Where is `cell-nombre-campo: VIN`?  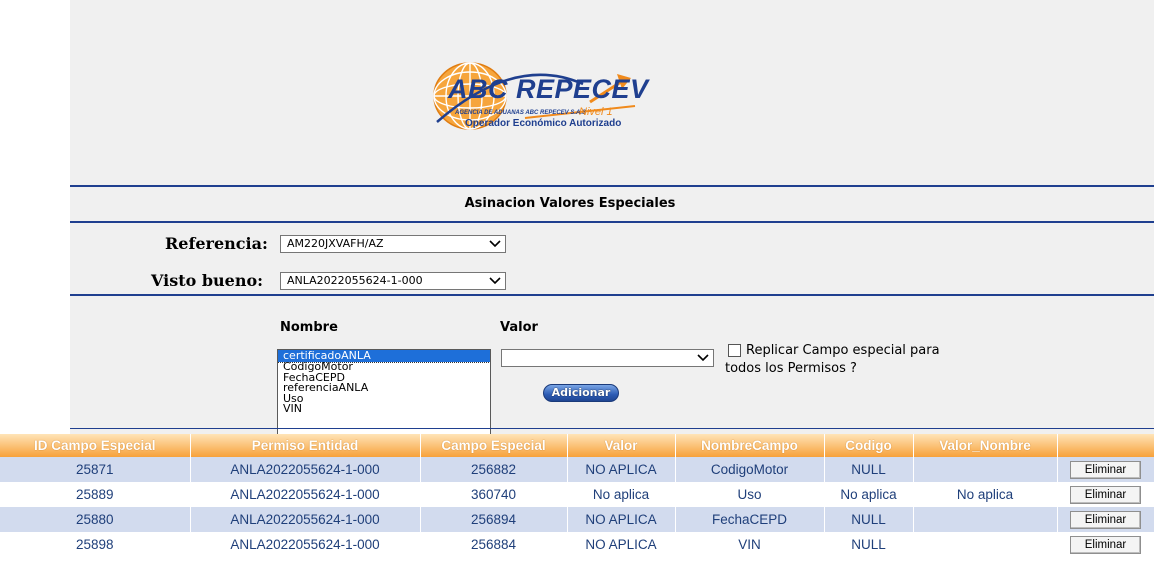 cell-nombre-campo: VIN is located at coordinates (750, 544).